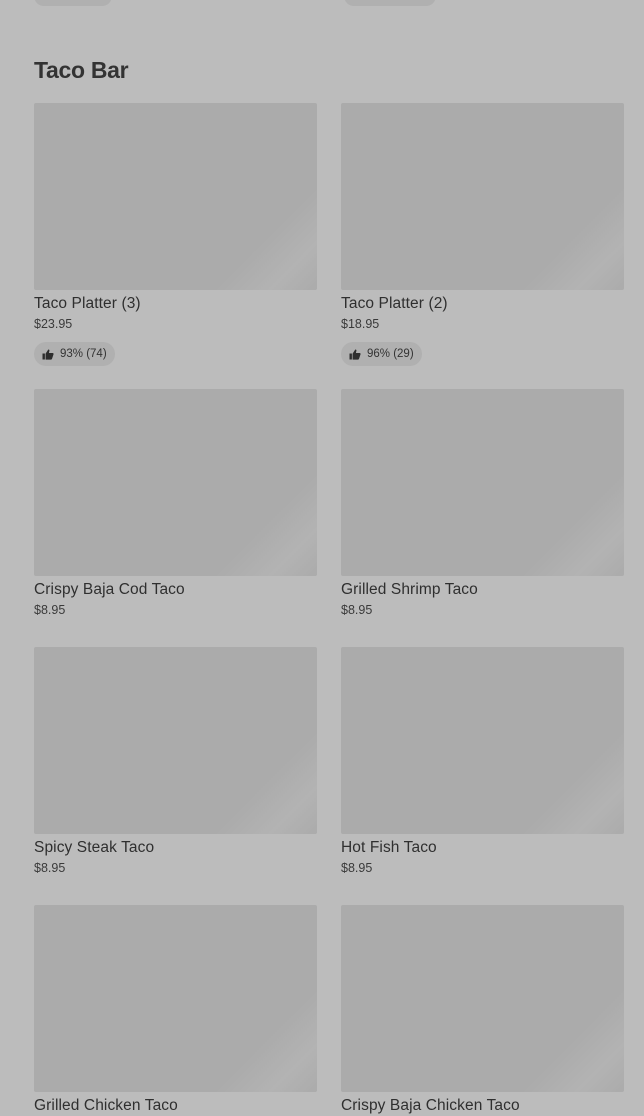 The image size is (644, 1116). I want to click on menu-item-name: Grilled Shrimp Taco, so click(409, 589).